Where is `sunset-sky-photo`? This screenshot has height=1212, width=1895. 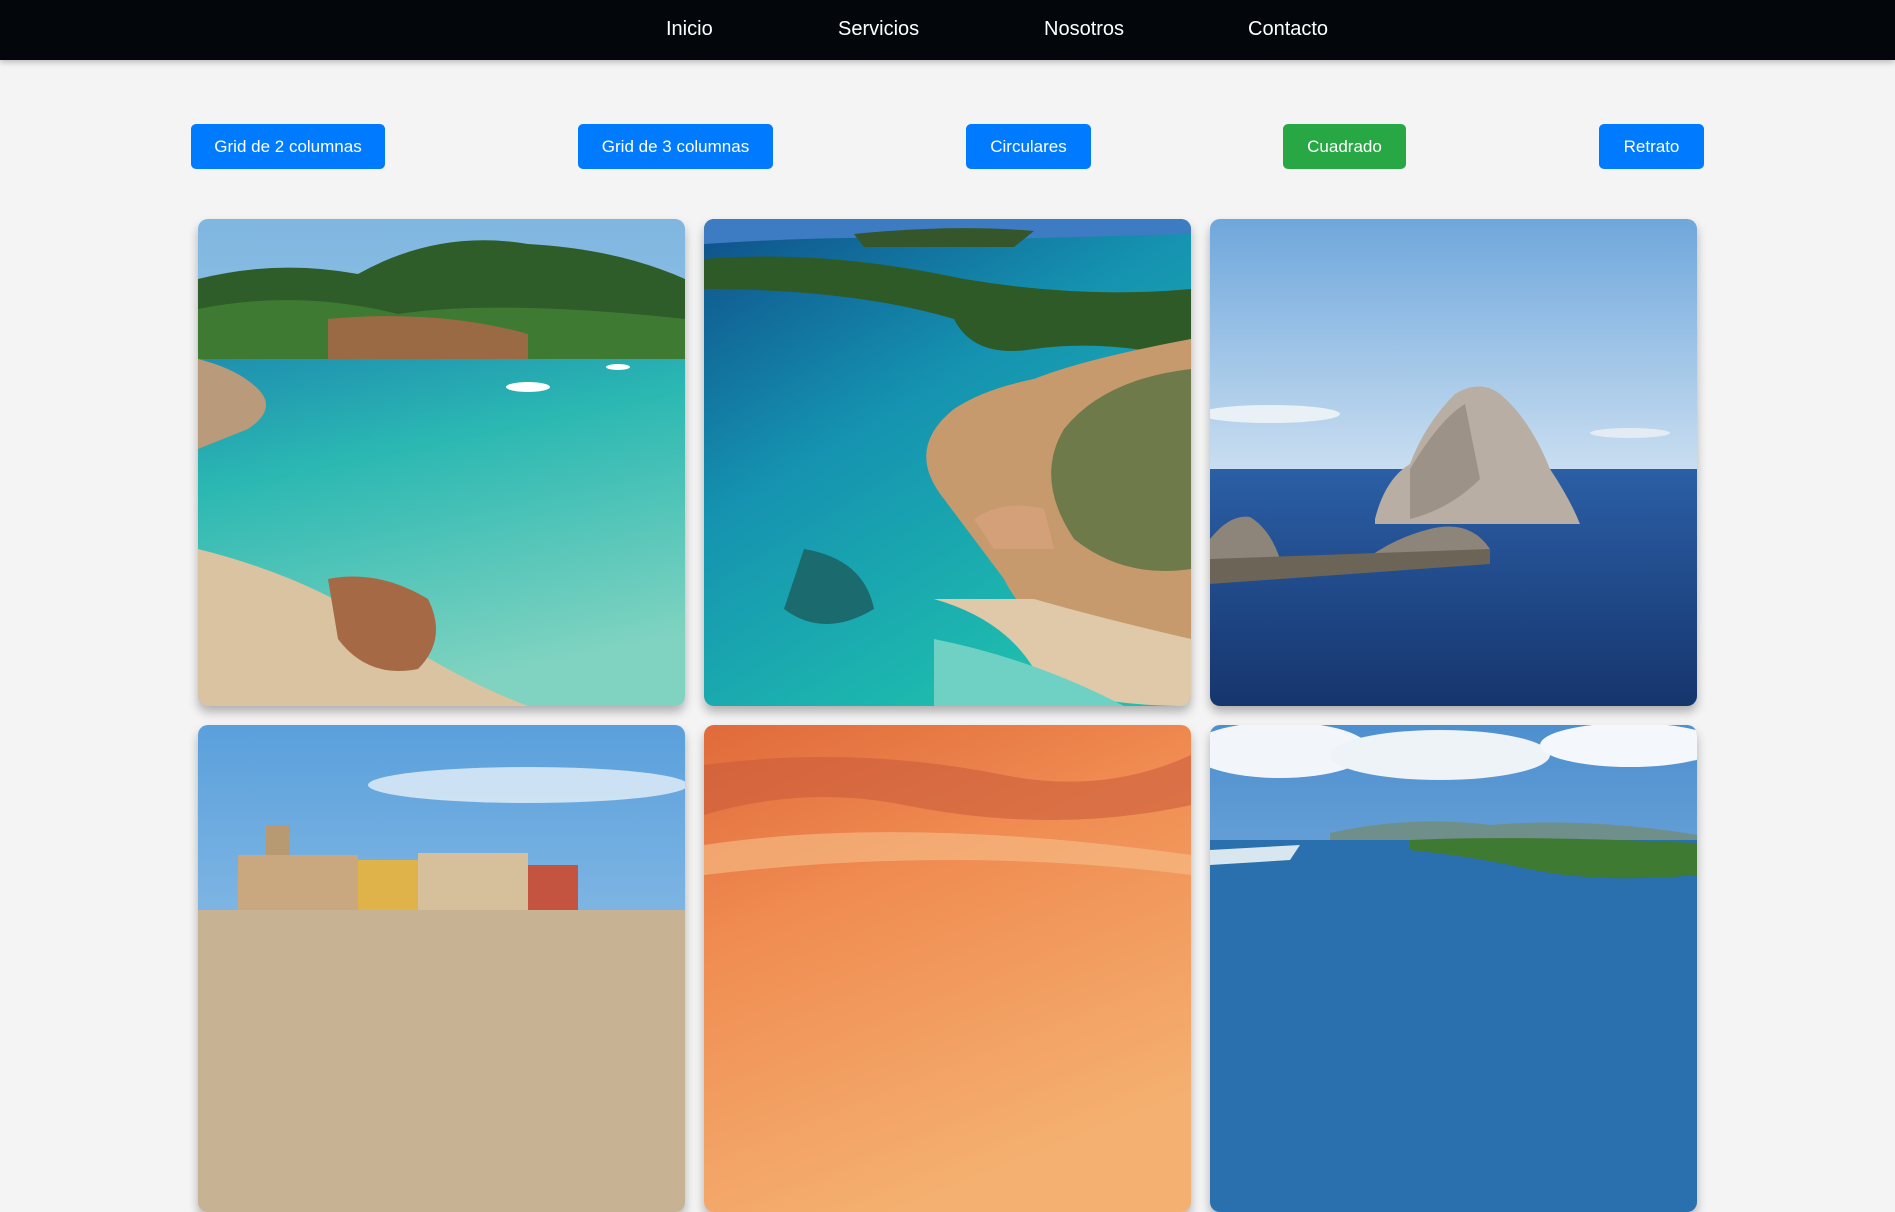
sunset-sky-photo is located at coordinates (947, 968).